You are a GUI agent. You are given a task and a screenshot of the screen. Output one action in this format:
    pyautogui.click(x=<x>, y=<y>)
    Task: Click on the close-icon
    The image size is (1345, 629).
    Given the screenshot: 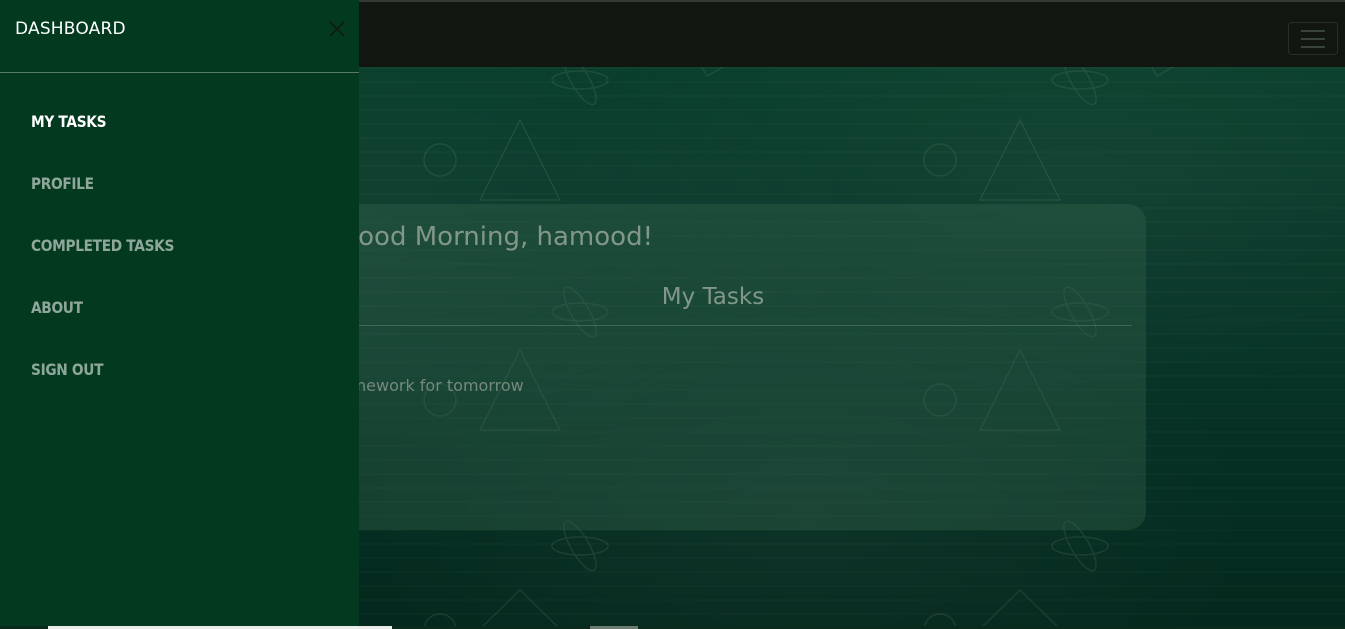 What is the action you would take?
    pyautogui.click(x=337, y=29)
    